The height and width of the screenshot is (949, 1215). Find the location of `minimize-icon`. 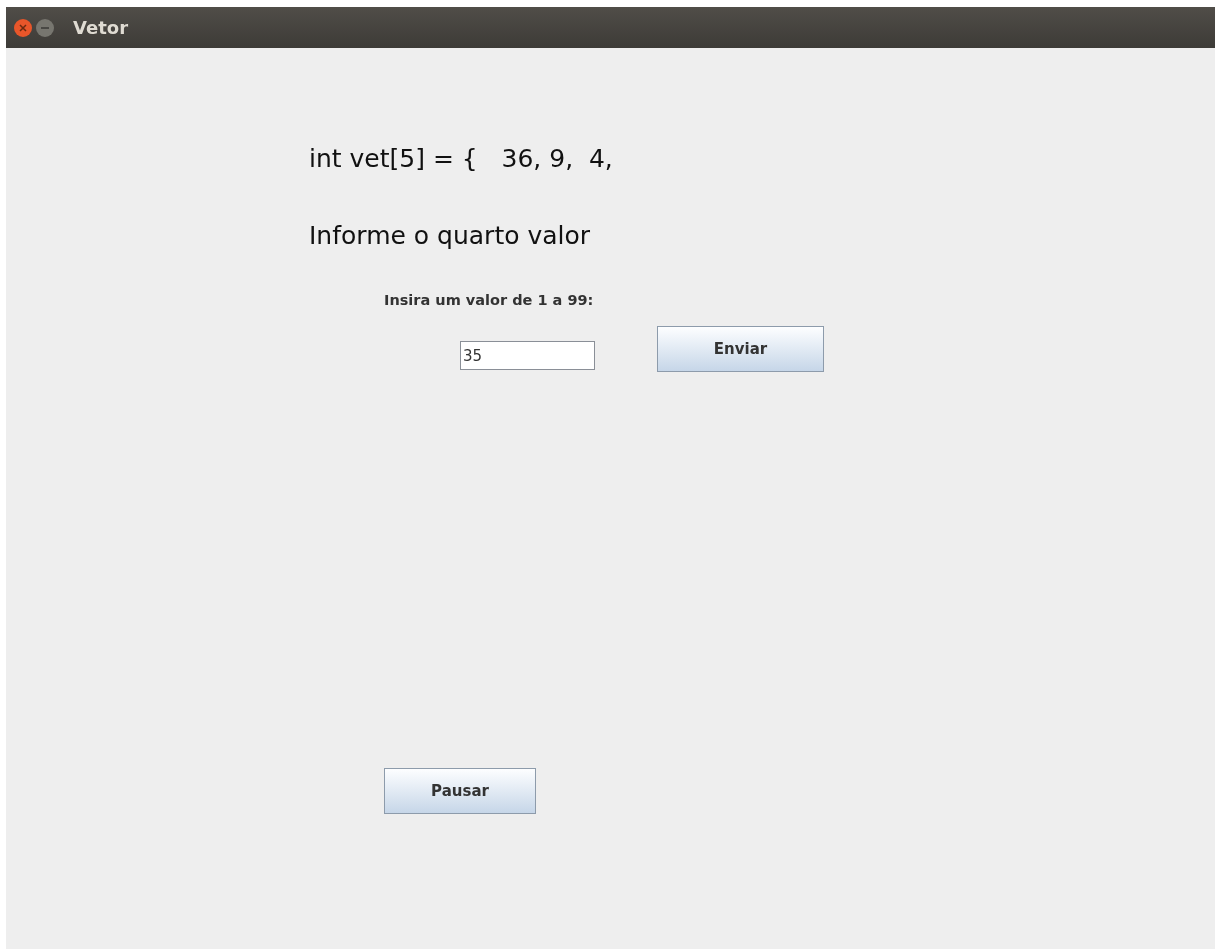

minimize-icon is located at coordinates (45, 27).